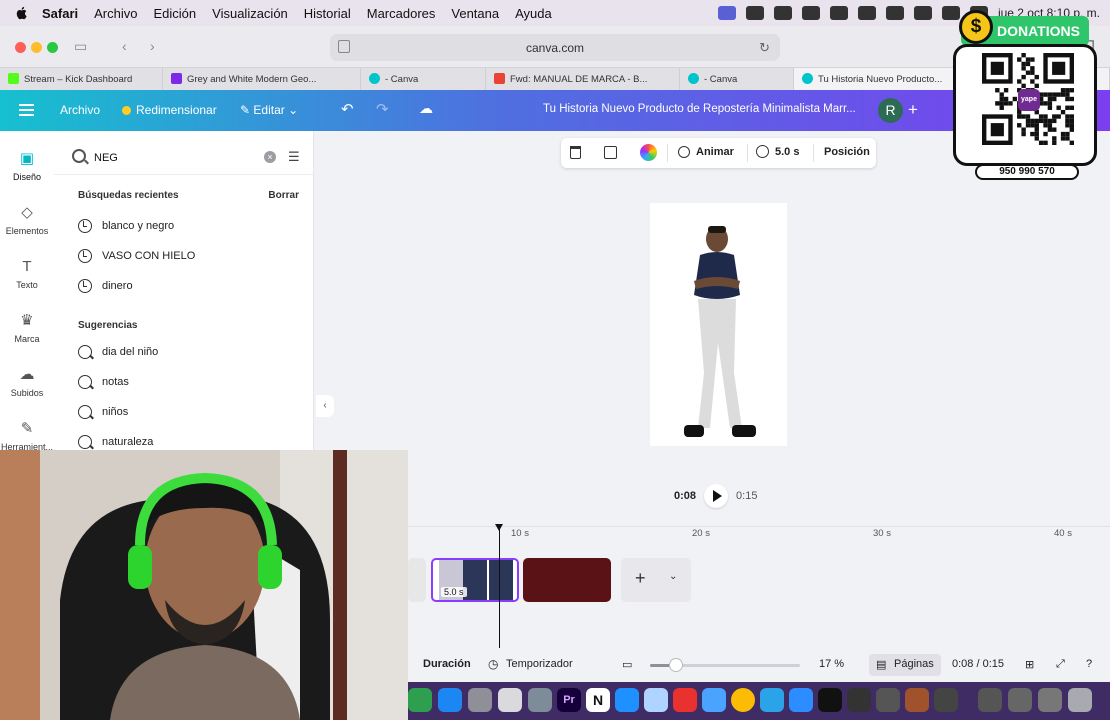  I want to click on tab-canva-1: - Canva, so click(423, 79).